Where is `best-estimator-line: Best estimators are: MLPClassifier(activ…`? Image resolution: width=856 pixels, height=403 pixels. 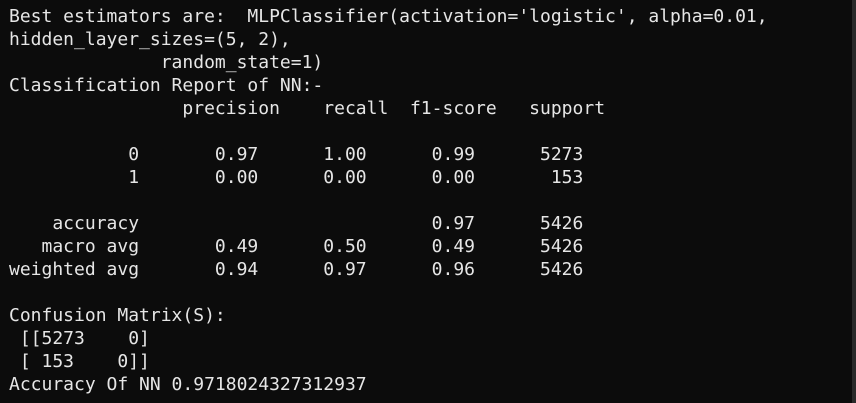
best-estimator-line: Best estimators are: MLPClassifier(activ… is located at coordinates (388, 16).